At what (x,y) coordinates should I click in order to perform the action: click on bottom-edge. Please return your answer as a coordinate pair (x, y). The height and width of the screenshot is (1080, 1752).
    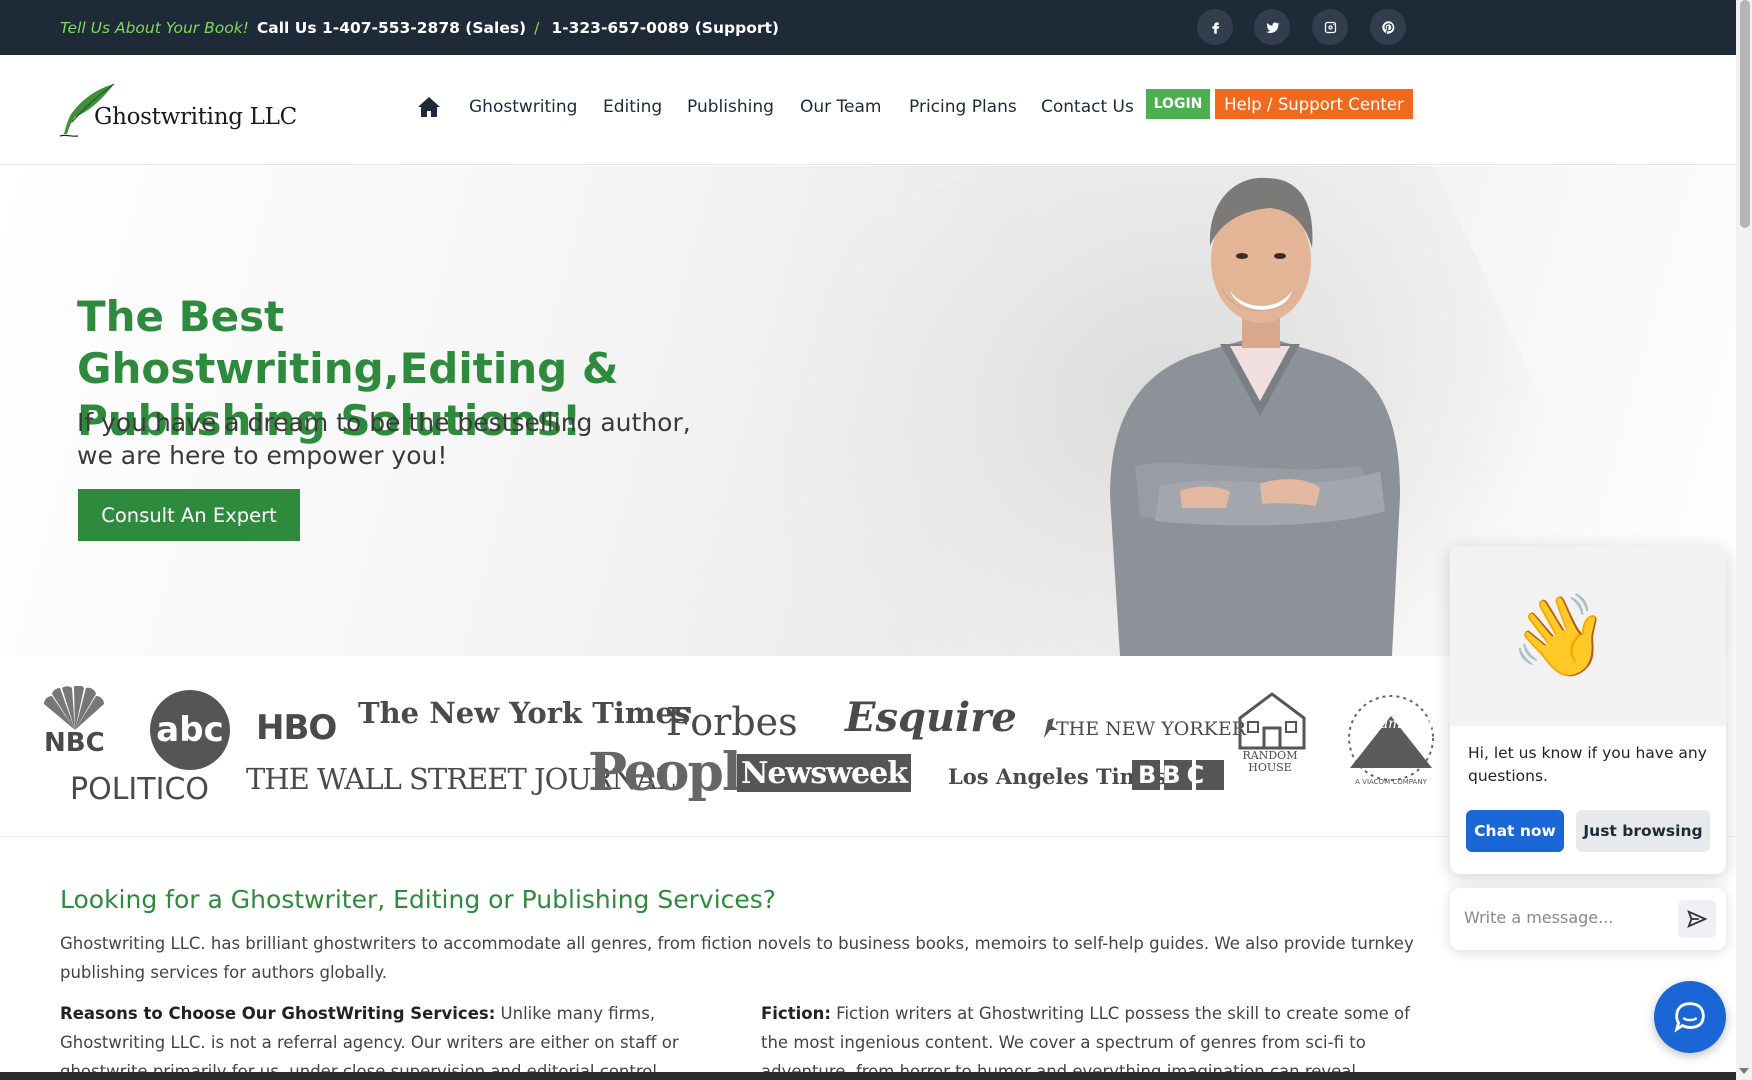
    Looking at the image, I should click on (868, 1076).